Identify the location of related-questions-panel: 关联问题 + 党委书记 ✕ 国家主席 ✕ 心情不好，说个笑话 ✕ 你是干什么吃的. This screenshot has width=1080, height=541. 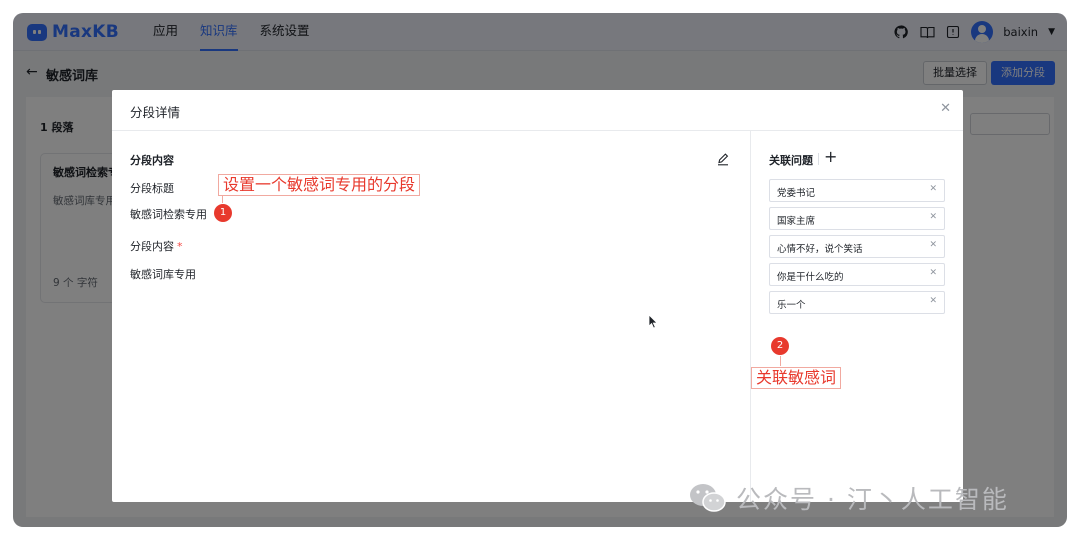
(856, 316).